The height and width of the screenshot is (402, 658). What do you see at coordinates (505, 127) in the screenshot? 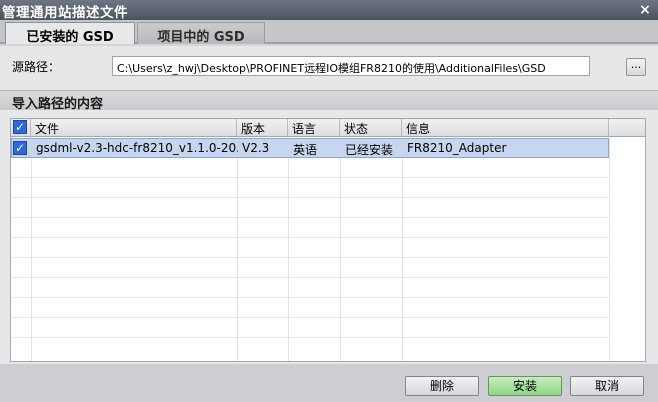
I see `column-header-info: 信息` at bounding box center [505, 127].